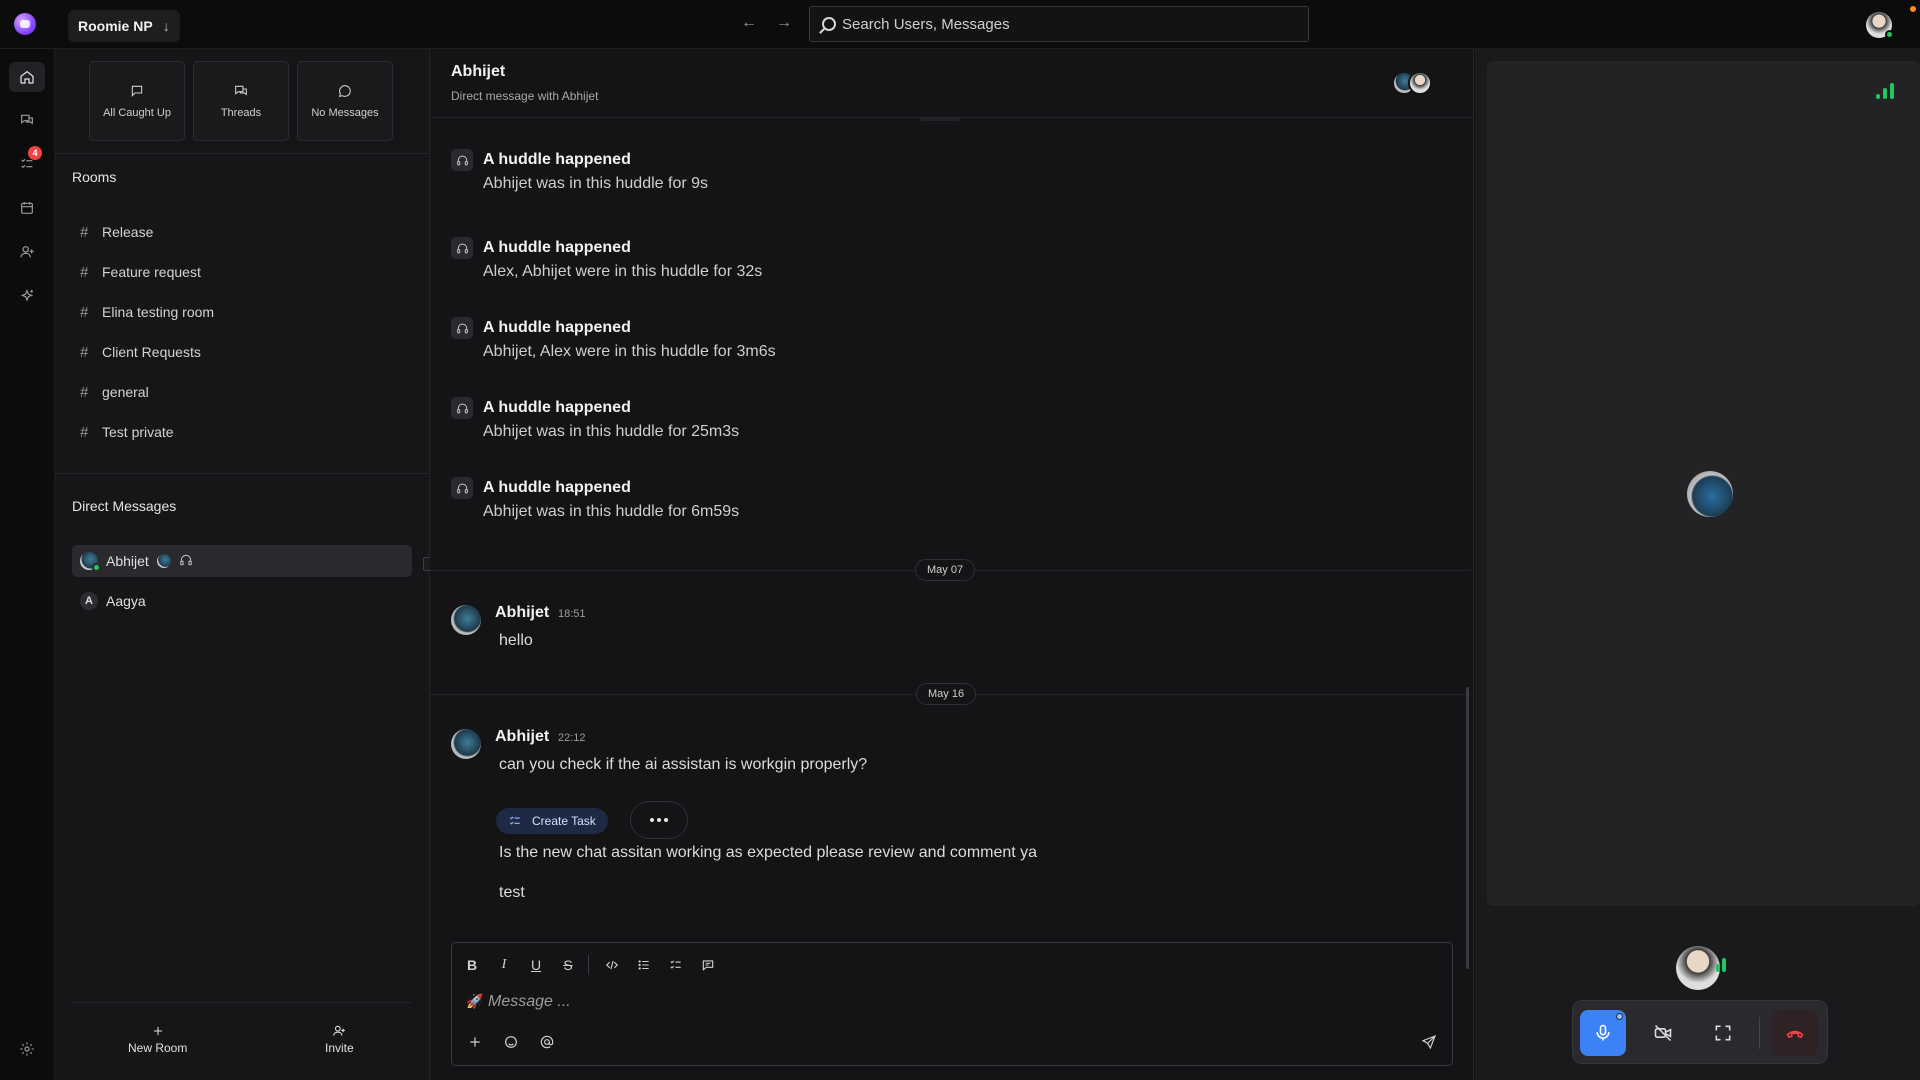  Describe the element at coordinates (241, 90) in the screenshot. I see `threads-icon` at that location.